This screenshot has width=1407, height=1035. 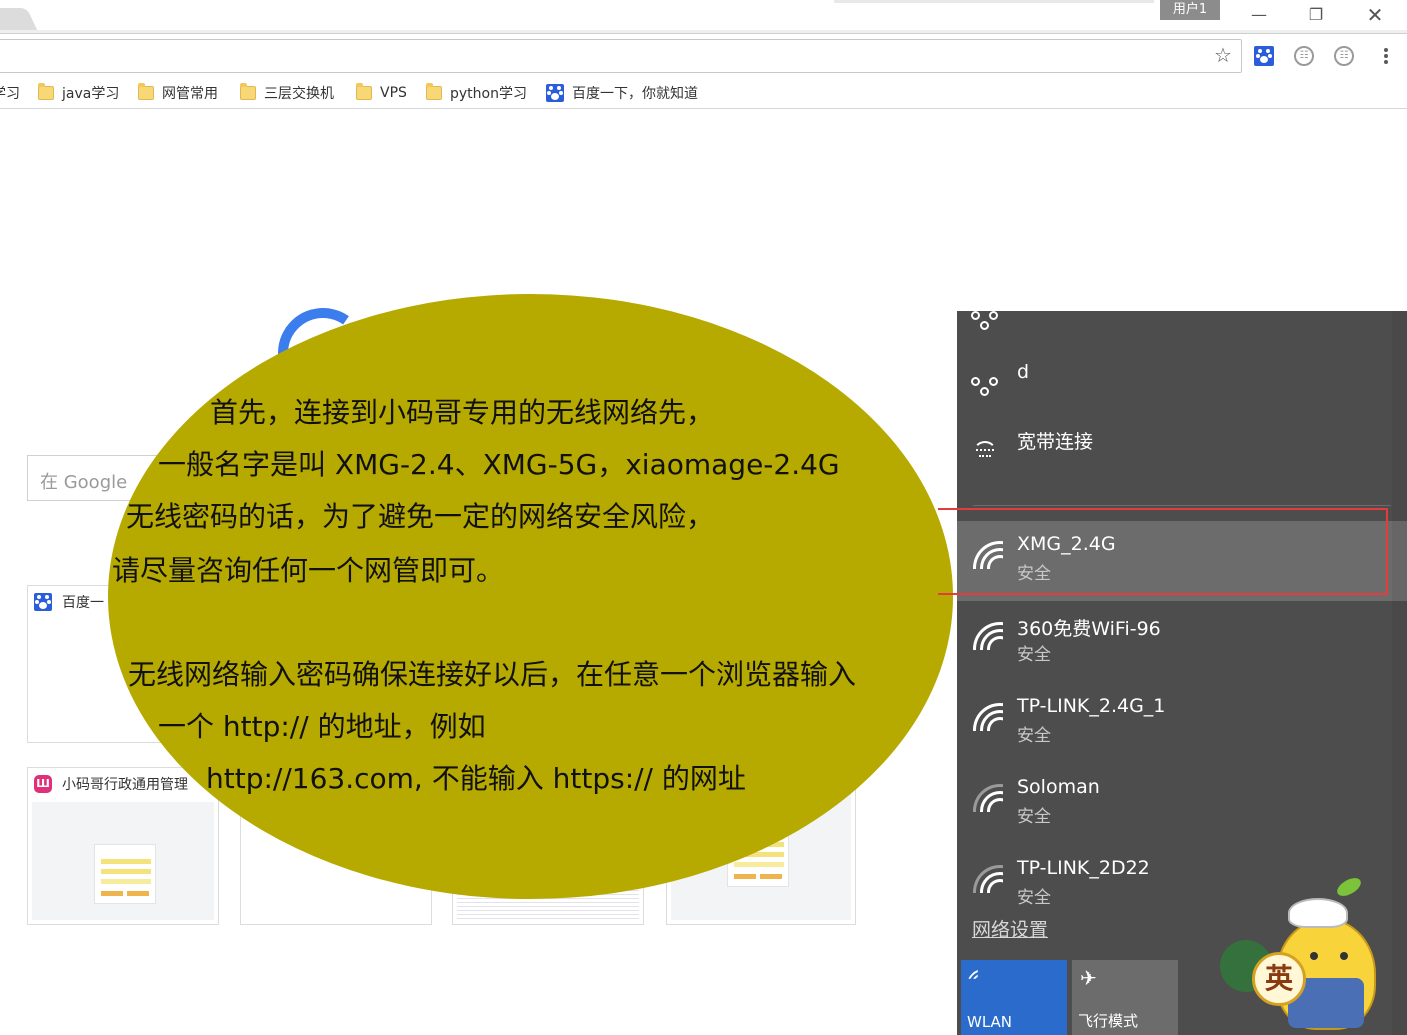 I want to click on mascot-hat, so click(x=1318, y=913).